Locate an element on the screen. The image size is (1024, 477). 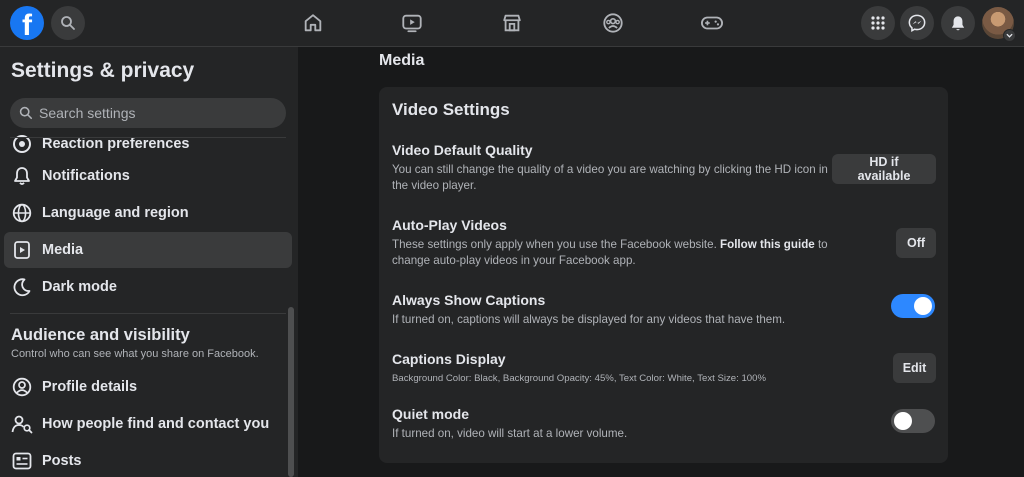
setting-title: Captions Display is located at coordinates (449, 359).